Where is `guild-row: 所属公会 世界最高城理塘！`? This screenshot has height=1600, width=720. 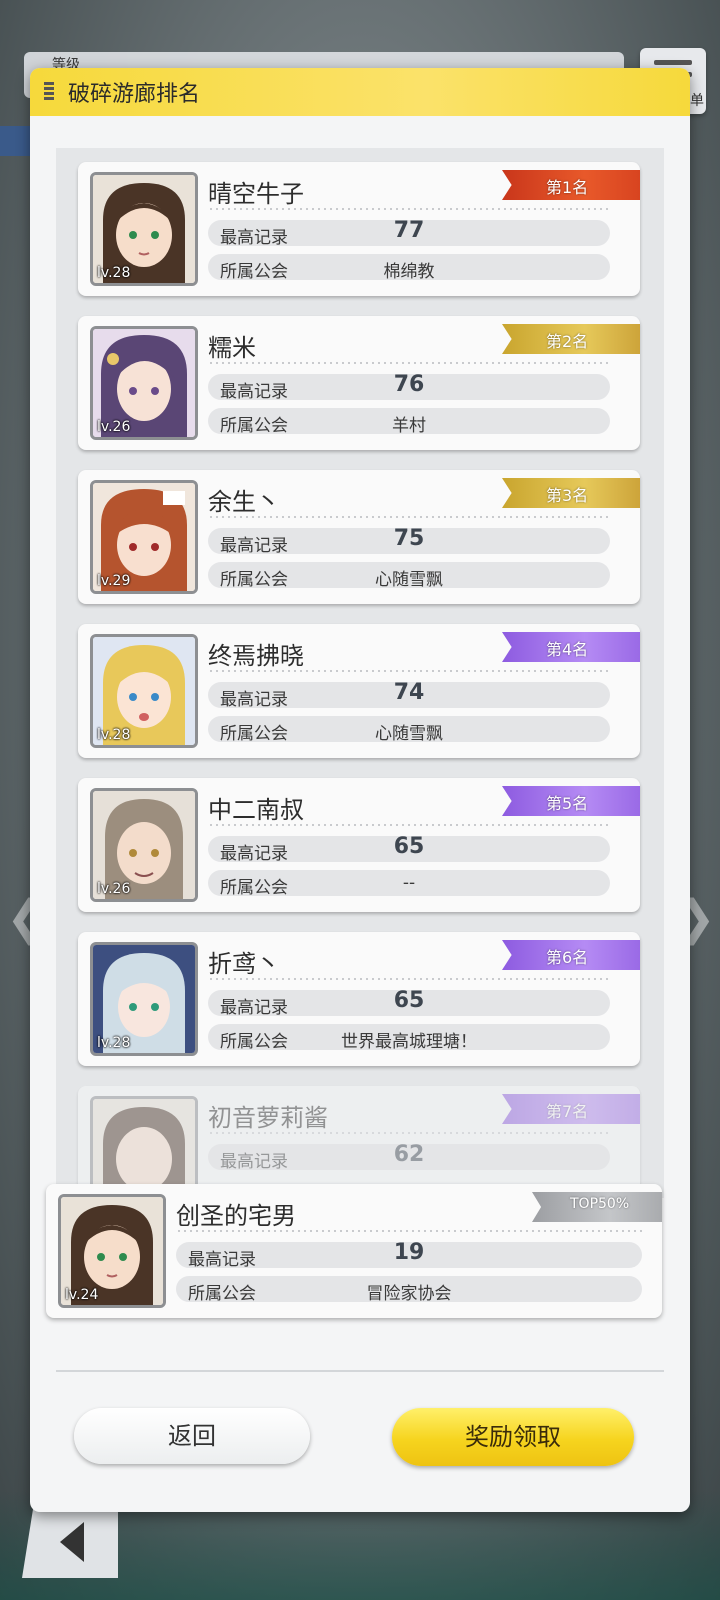 guild-row: 所属公会 世界最高城理塘！ is located at coordinates (409, 1038).